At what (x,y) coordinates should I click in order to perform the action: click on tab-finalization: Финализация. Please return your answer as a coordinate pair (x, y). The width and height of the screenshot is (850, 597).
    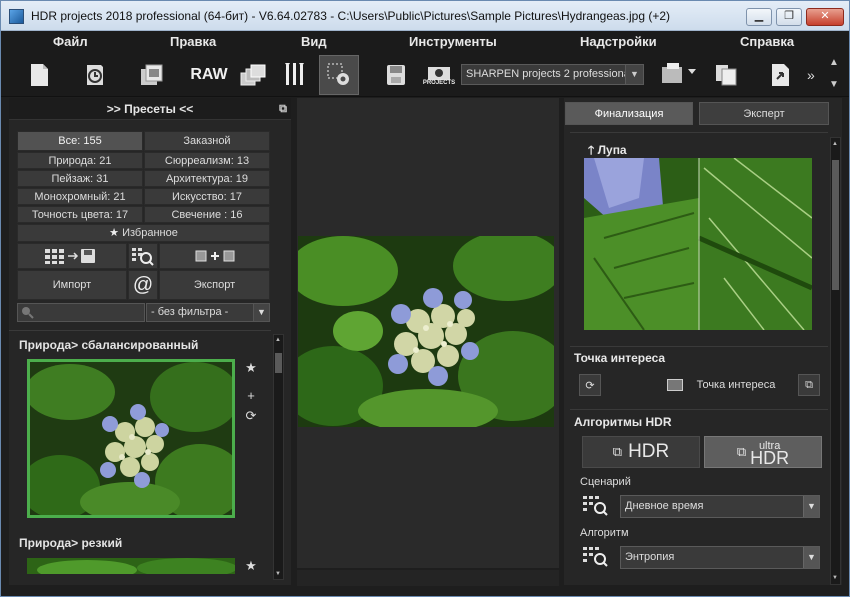
    Looking at the image, I should click on (629, 113).